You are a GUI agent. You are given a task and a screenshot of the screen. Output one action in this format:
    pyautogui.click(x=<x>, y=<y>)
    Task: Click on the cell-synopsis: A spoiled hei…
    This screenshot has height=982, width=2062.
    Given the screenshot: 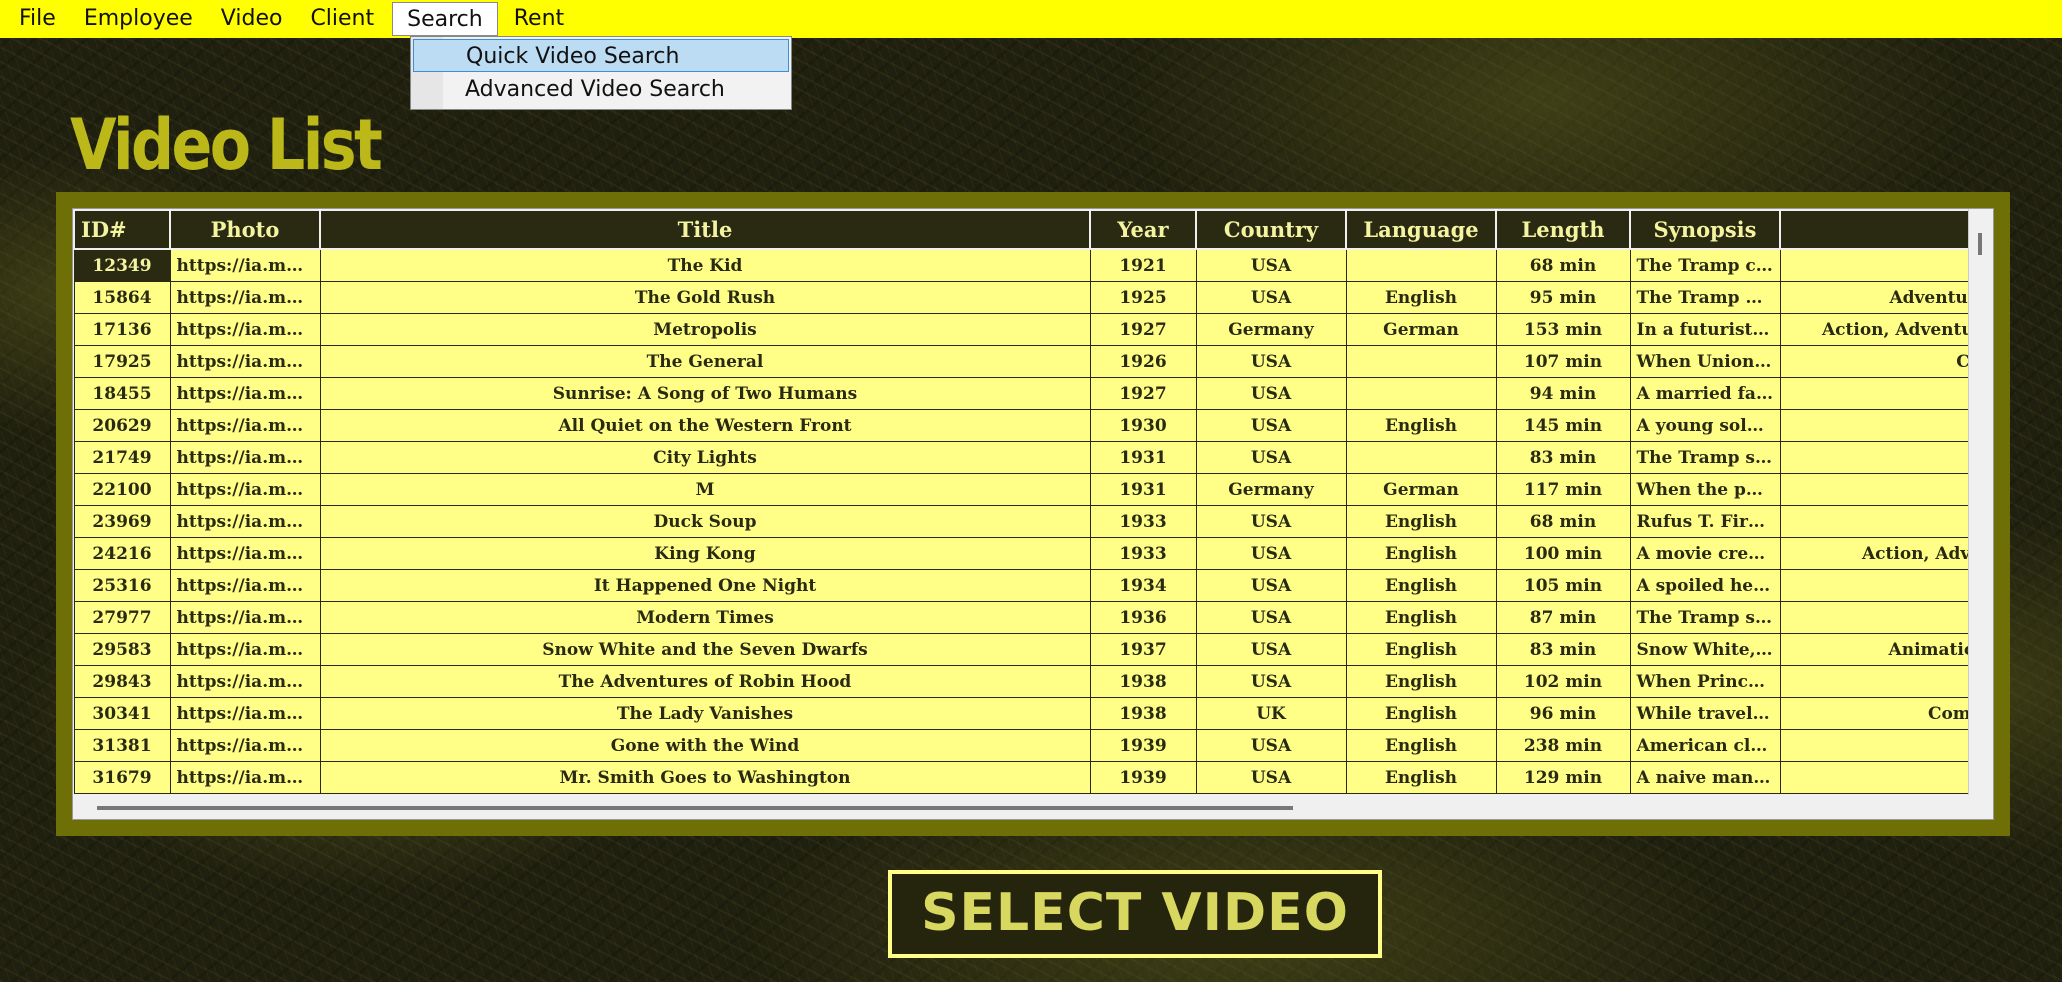 What is the action you would take?
    pyautogui.click(x=1705, y=585)
    